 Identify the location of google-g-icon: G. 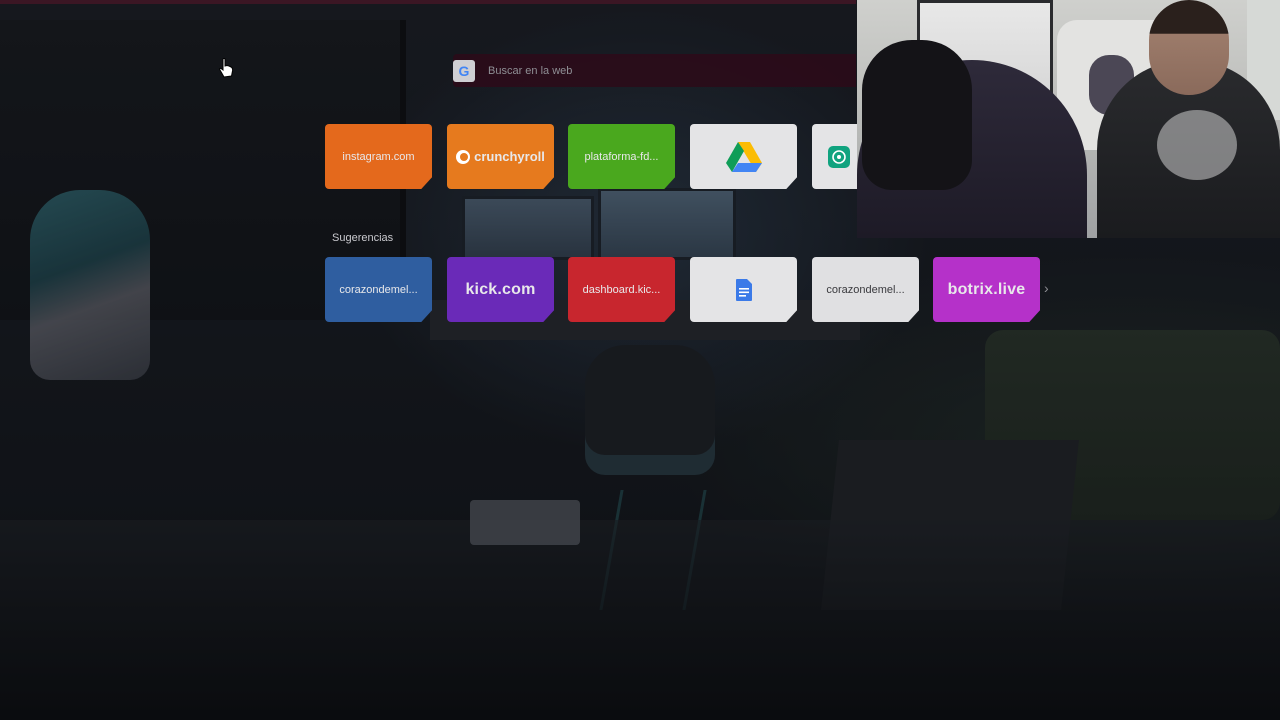
(464, 70).